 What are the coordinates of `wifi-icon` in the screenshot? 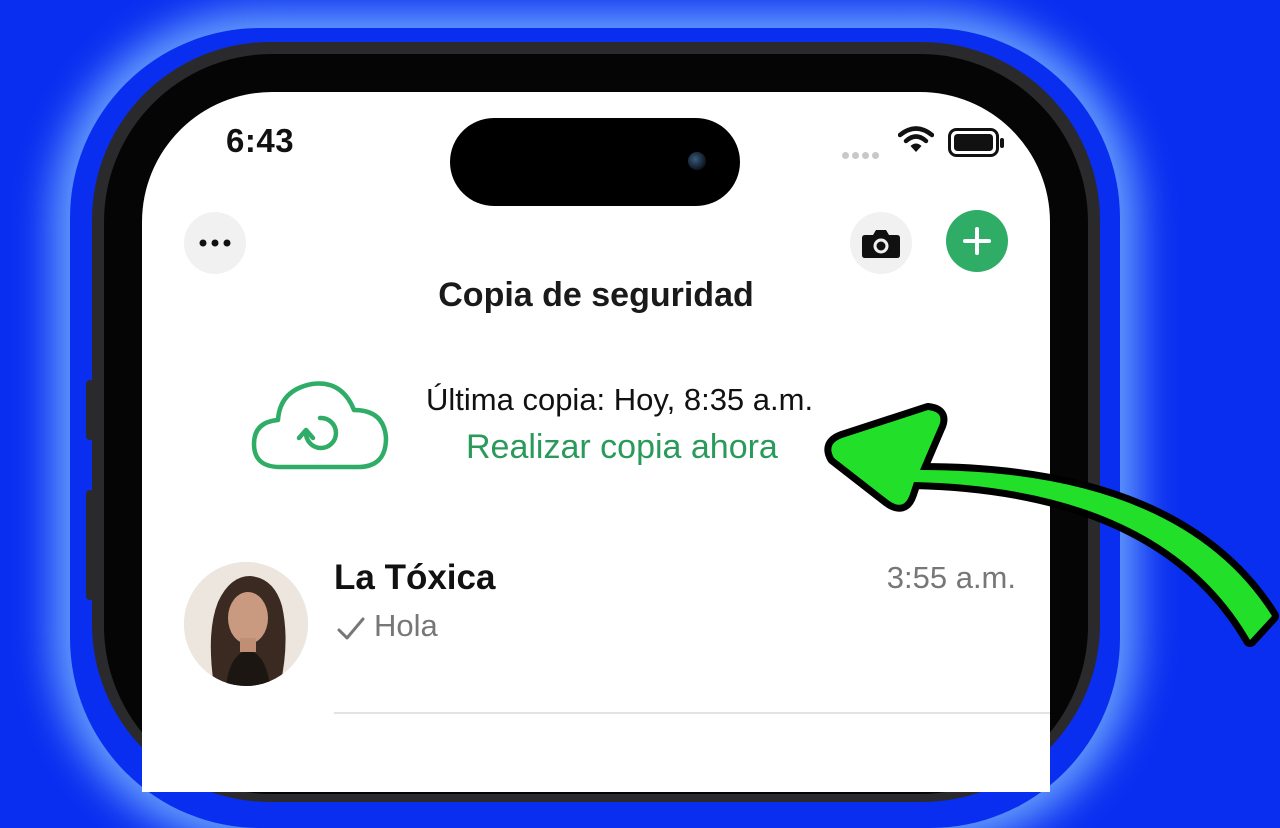 It's located at (916, 142).